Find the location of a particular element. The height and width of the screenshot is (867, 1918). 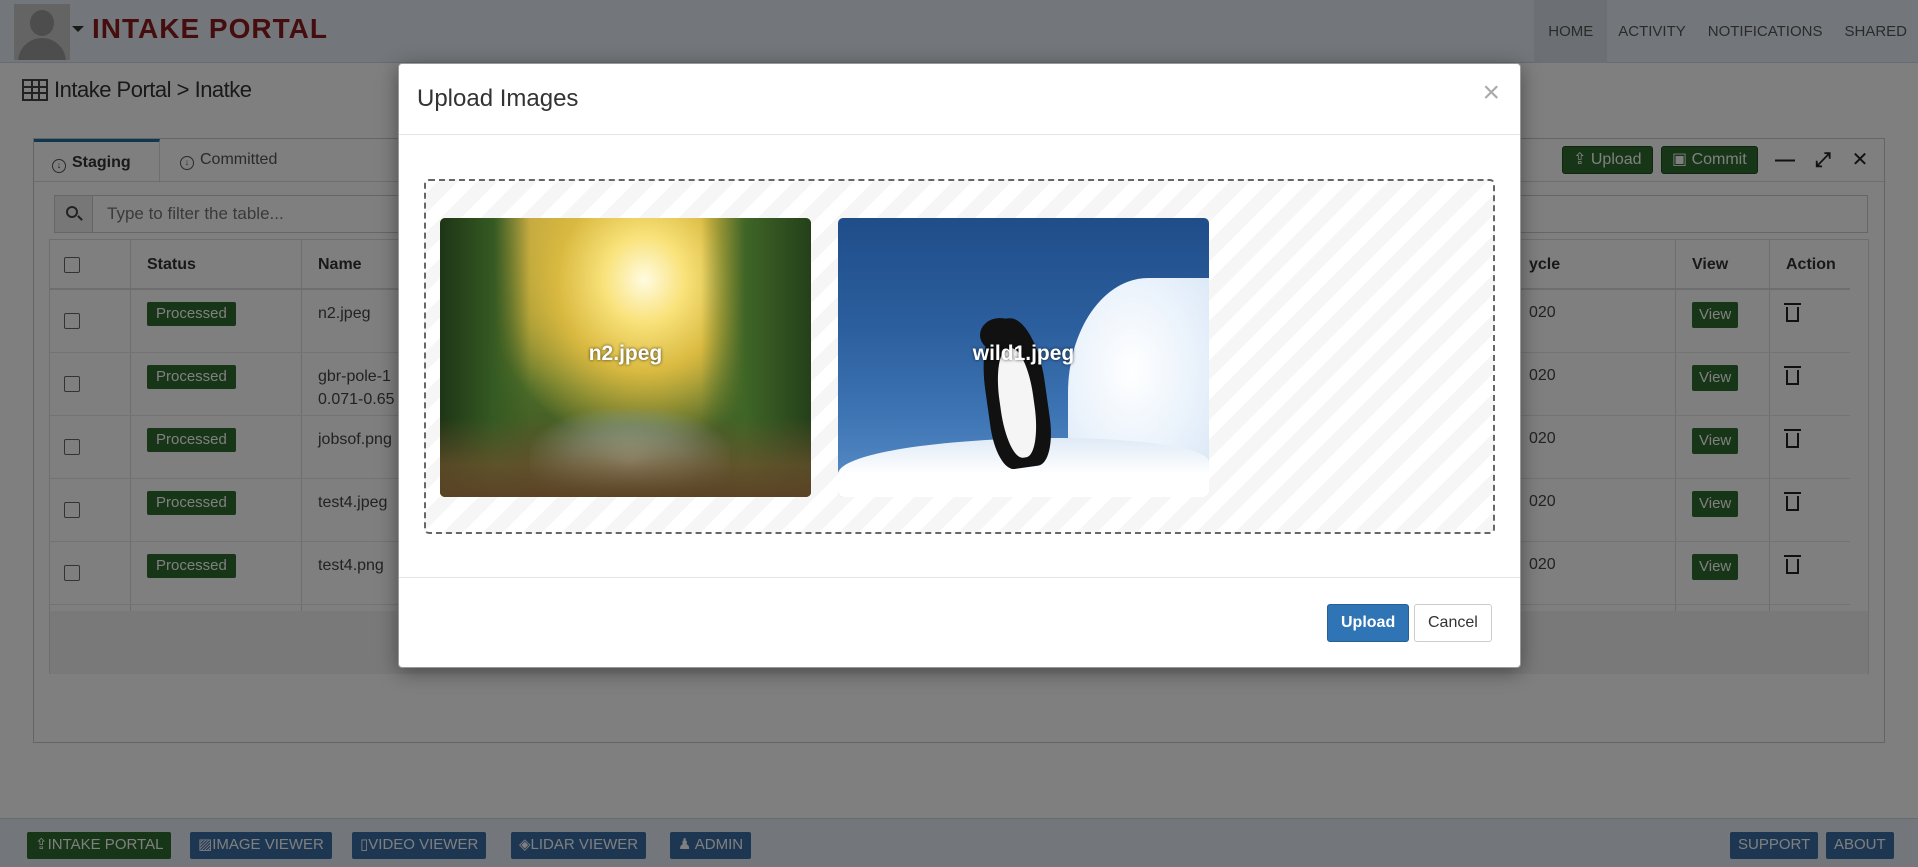

image-thumbnail: Brothers wild1.jpeg is located at coordinates (1023, 357).